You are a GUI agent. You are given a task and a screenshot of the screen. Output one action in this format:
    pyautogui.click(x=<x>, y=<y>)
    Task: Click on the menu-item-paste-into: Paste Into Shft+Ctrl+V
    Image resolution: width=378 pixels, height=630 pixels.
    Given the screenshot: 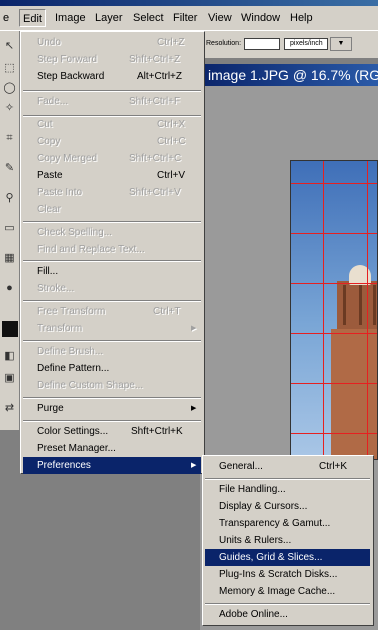 What is the action you would take?
    pyautogui.click(x=112, y=192)
    